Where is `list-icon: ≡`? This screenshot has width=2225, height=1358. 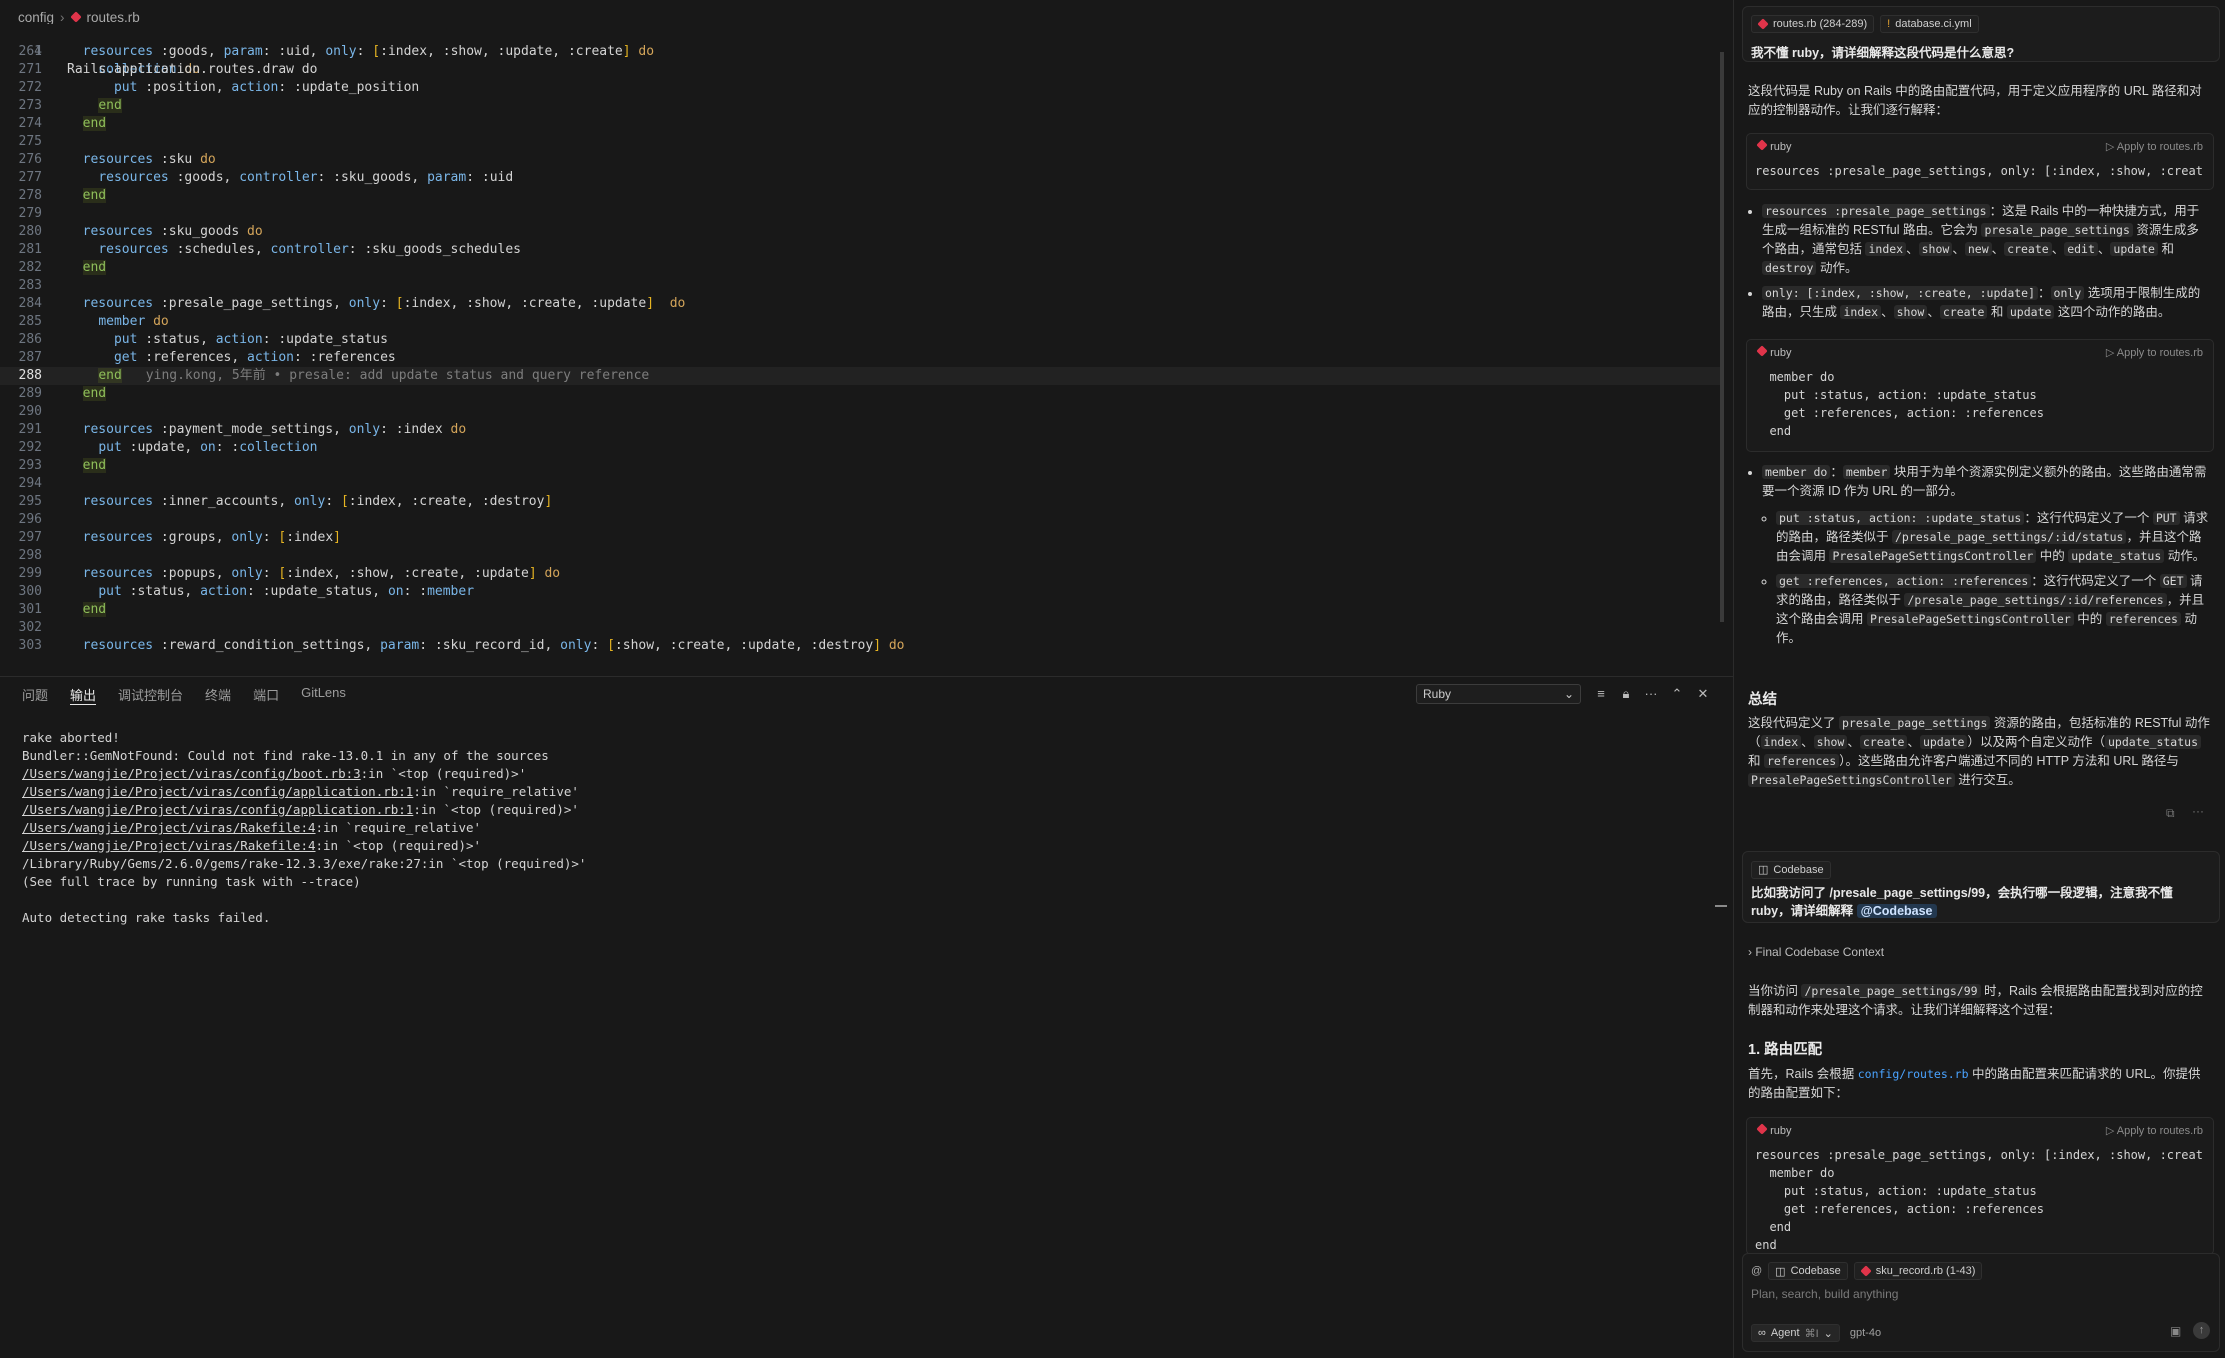 list-icon: ≡ is located at coordinates (1601, 694).